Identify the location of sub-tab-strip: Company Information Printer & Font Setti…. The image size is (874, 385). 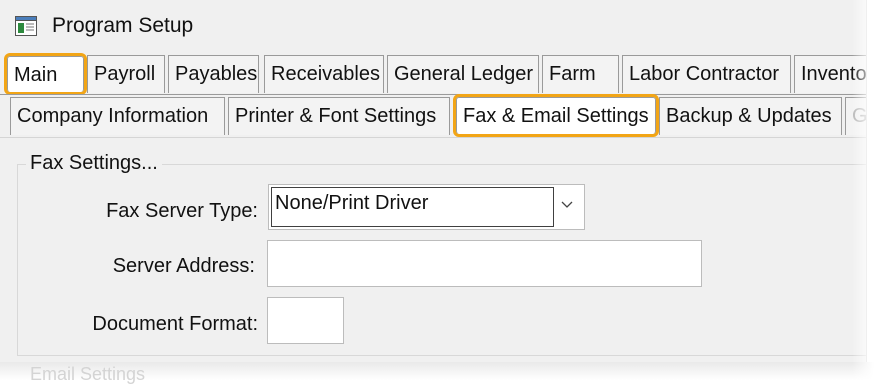
(433, 115).